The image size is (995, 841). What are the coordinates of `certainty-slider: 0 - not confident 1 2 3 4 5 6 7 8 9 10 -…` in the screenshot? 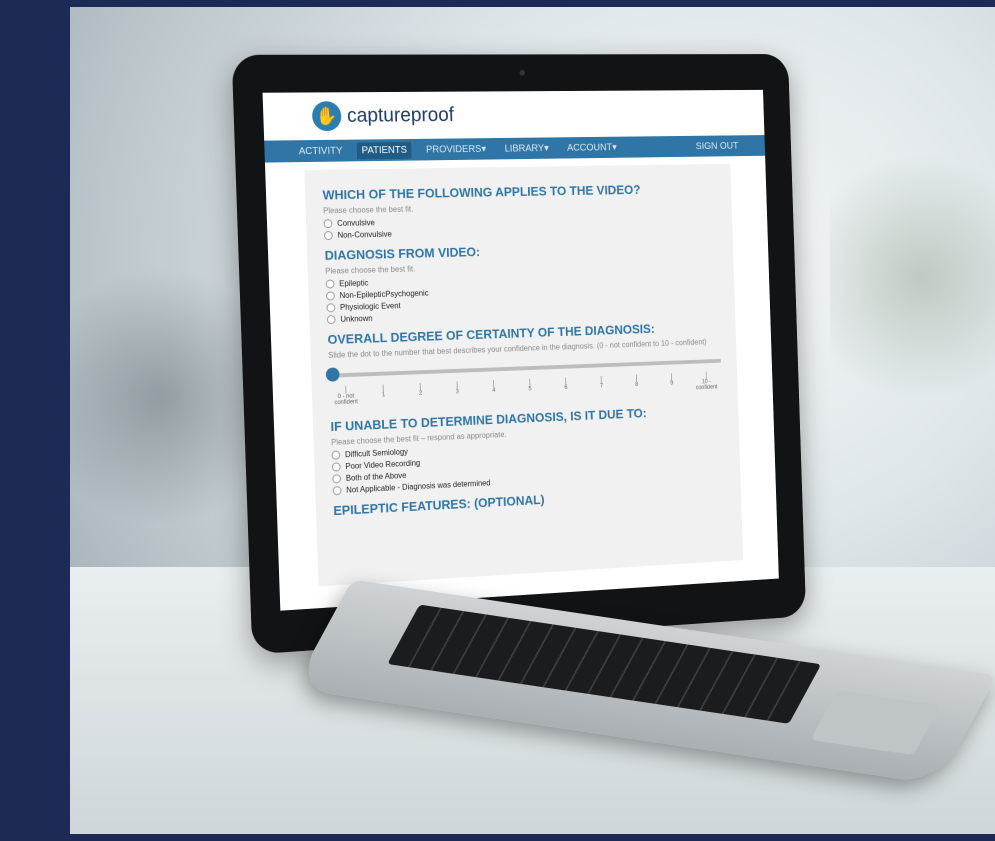 It's located at (523, 381).